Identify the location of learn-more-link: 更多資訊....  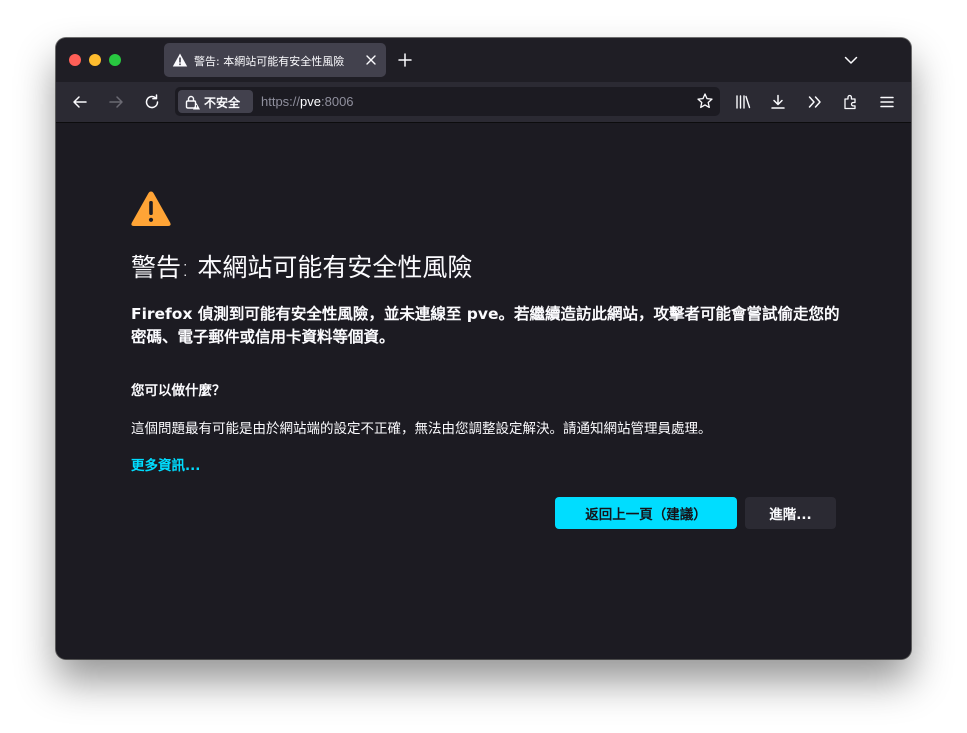
(165, 464).